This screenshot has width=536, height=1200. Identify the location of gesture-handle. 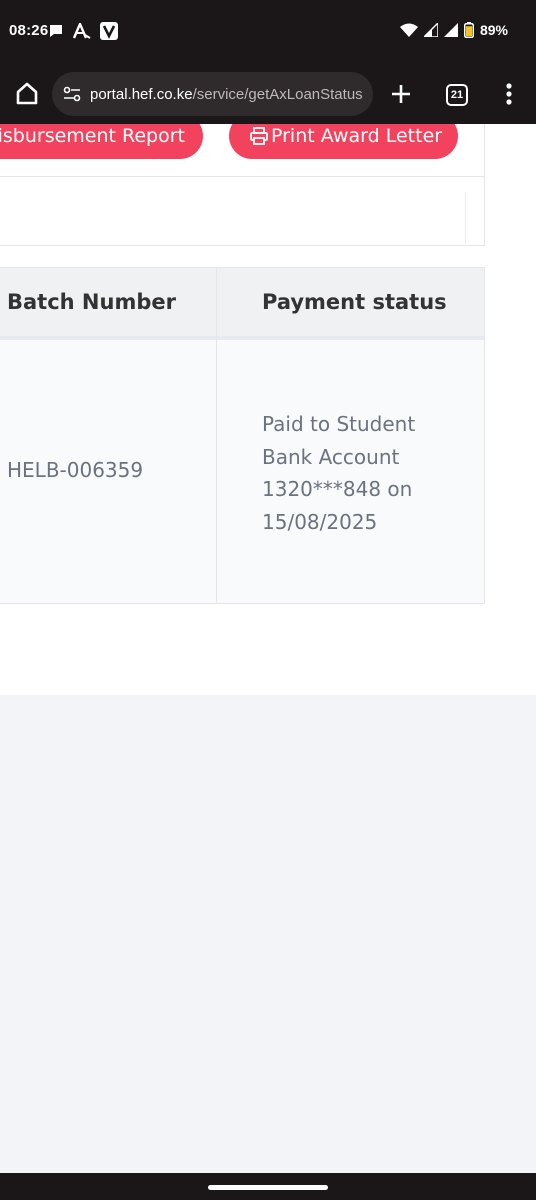
(268, 1187).